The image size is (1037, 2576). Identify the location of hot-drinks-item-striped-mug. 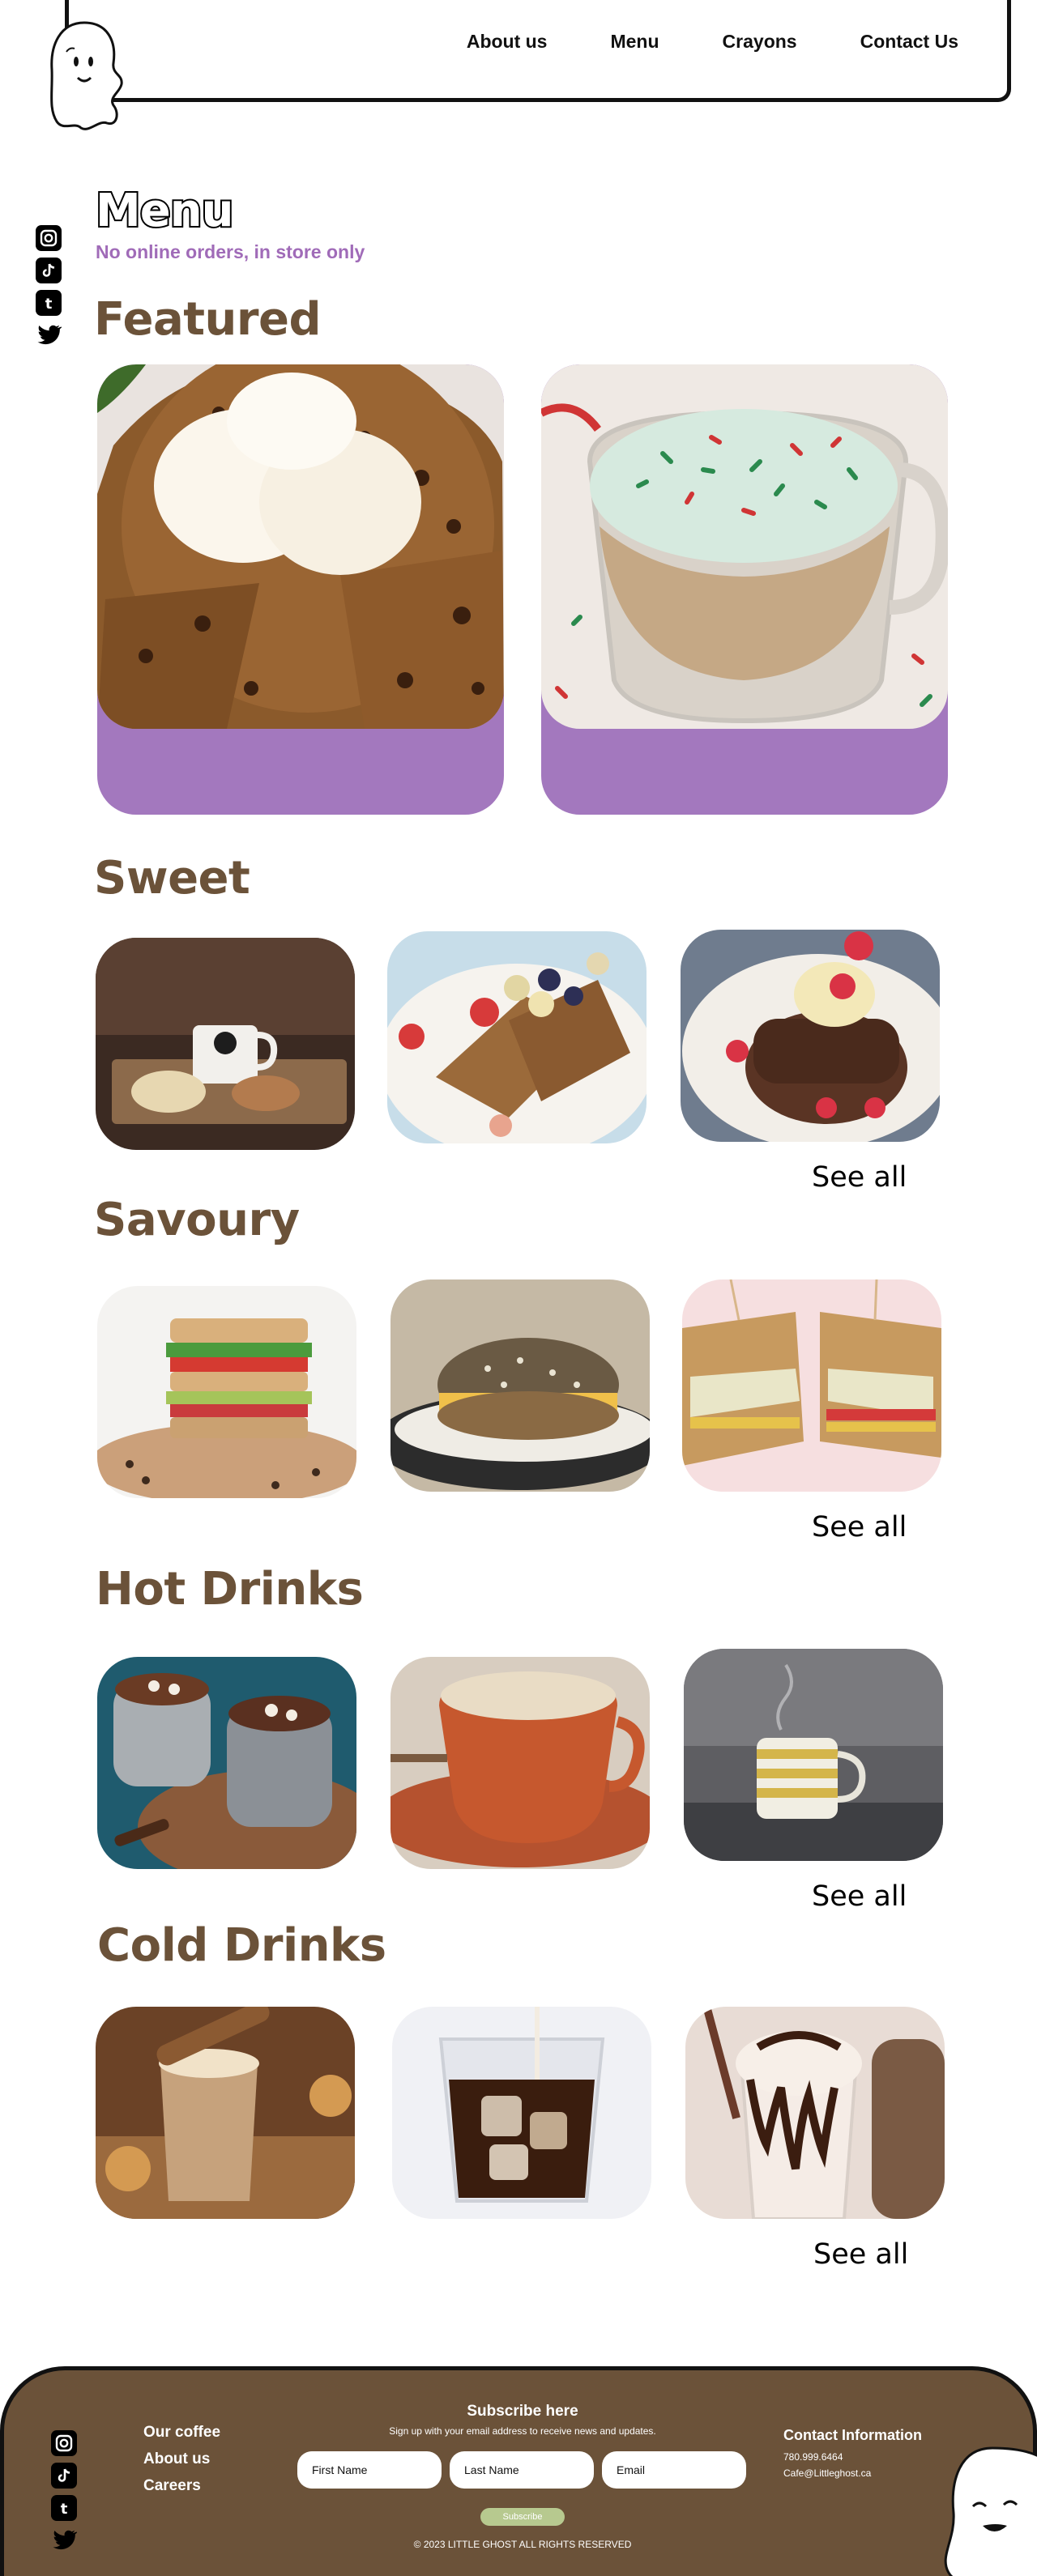
(813, 1755).